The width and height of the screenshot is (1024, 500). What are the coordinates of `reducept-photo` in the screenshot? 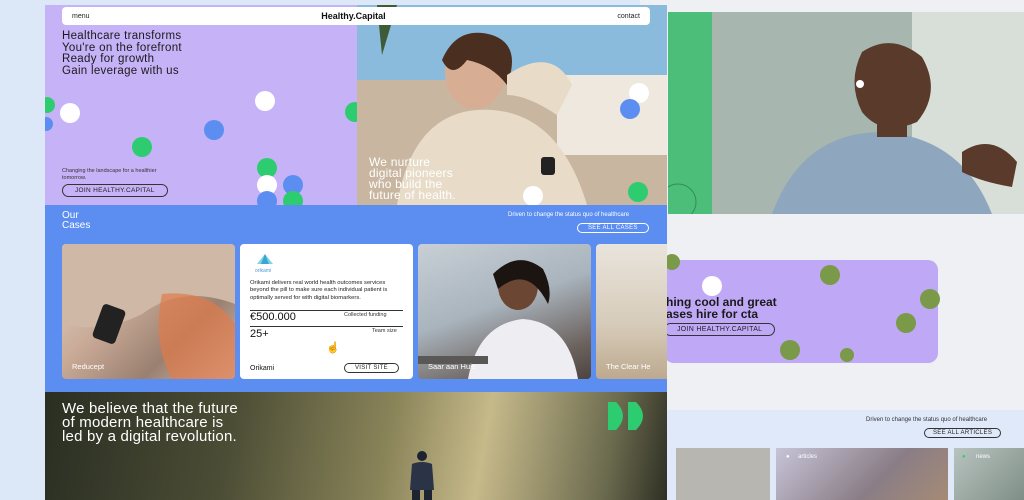 It's located at (148, 311).